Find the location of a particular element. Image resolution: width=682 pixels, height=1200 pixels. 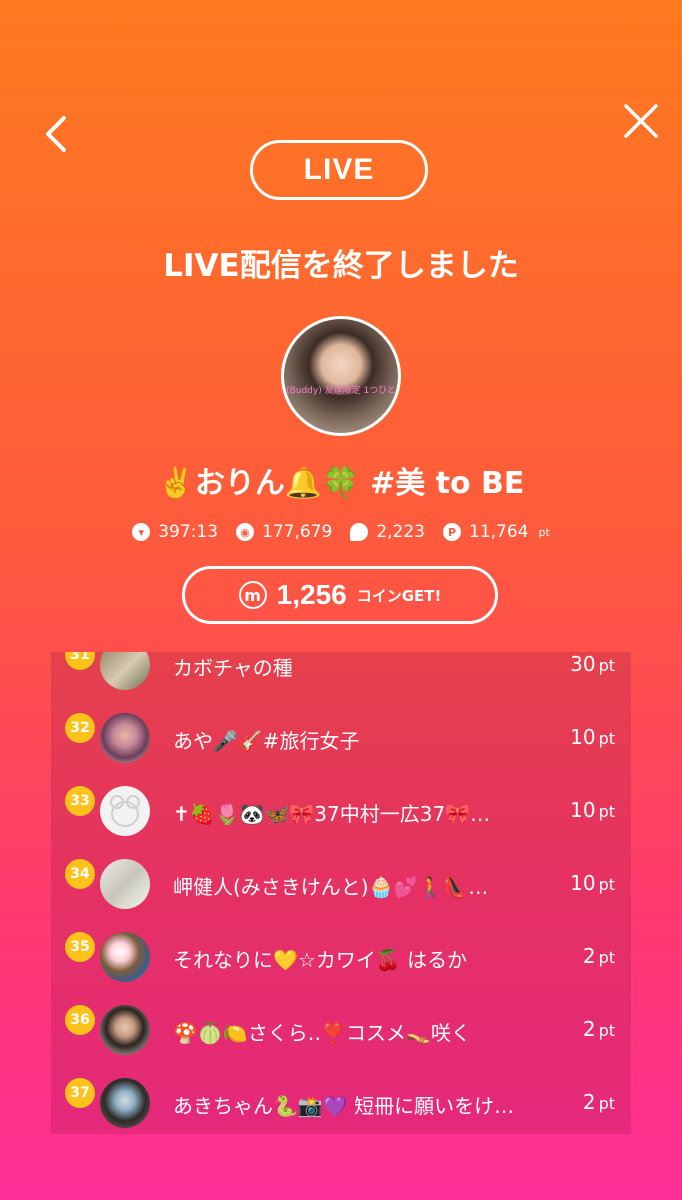

close-button is located at coordinates (641, 121).